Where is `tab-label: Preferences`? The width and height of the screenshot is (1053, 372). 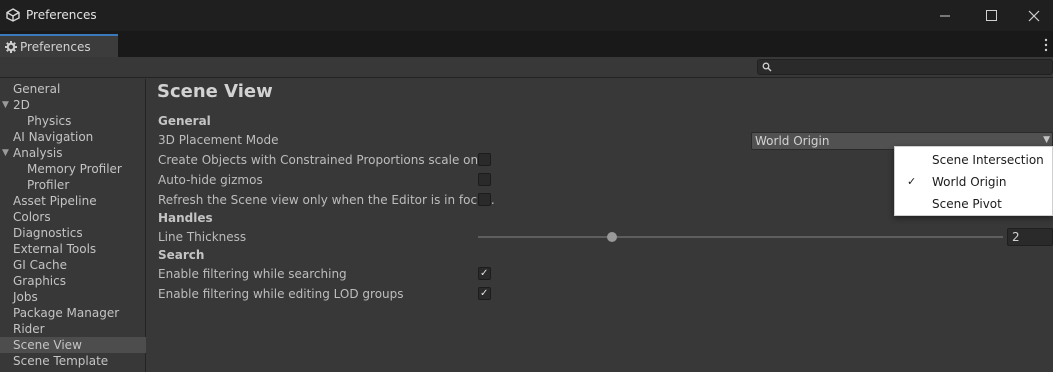 tab-label: Preferences is located at coordinates (55, 46).